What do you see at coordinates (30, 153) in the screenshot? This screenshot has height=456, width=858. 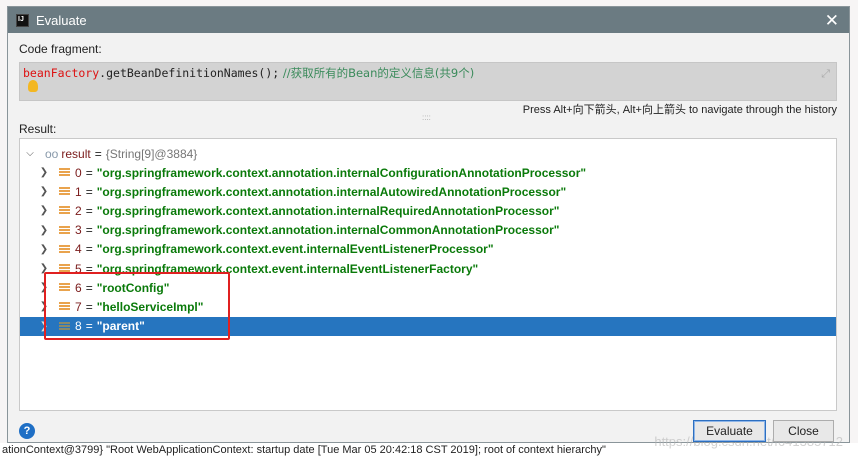 I see `chevron-down-icon: ⌵` at bounding box center [30, 153].